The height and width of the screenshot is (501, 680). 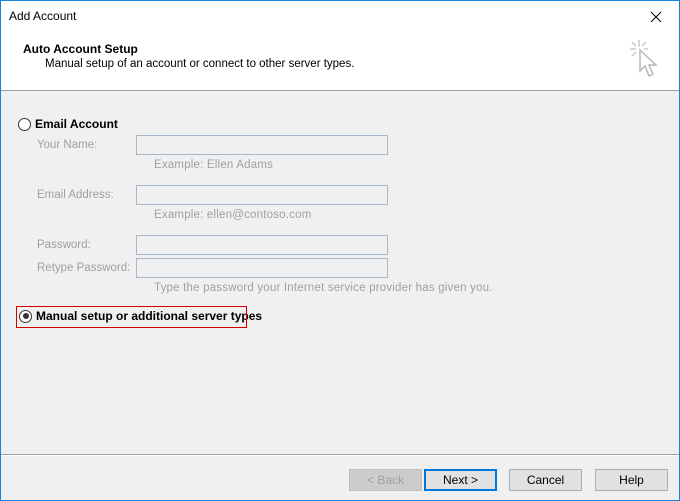 I want to click on email-account-label: Email Account, so click(x=76, y=124).